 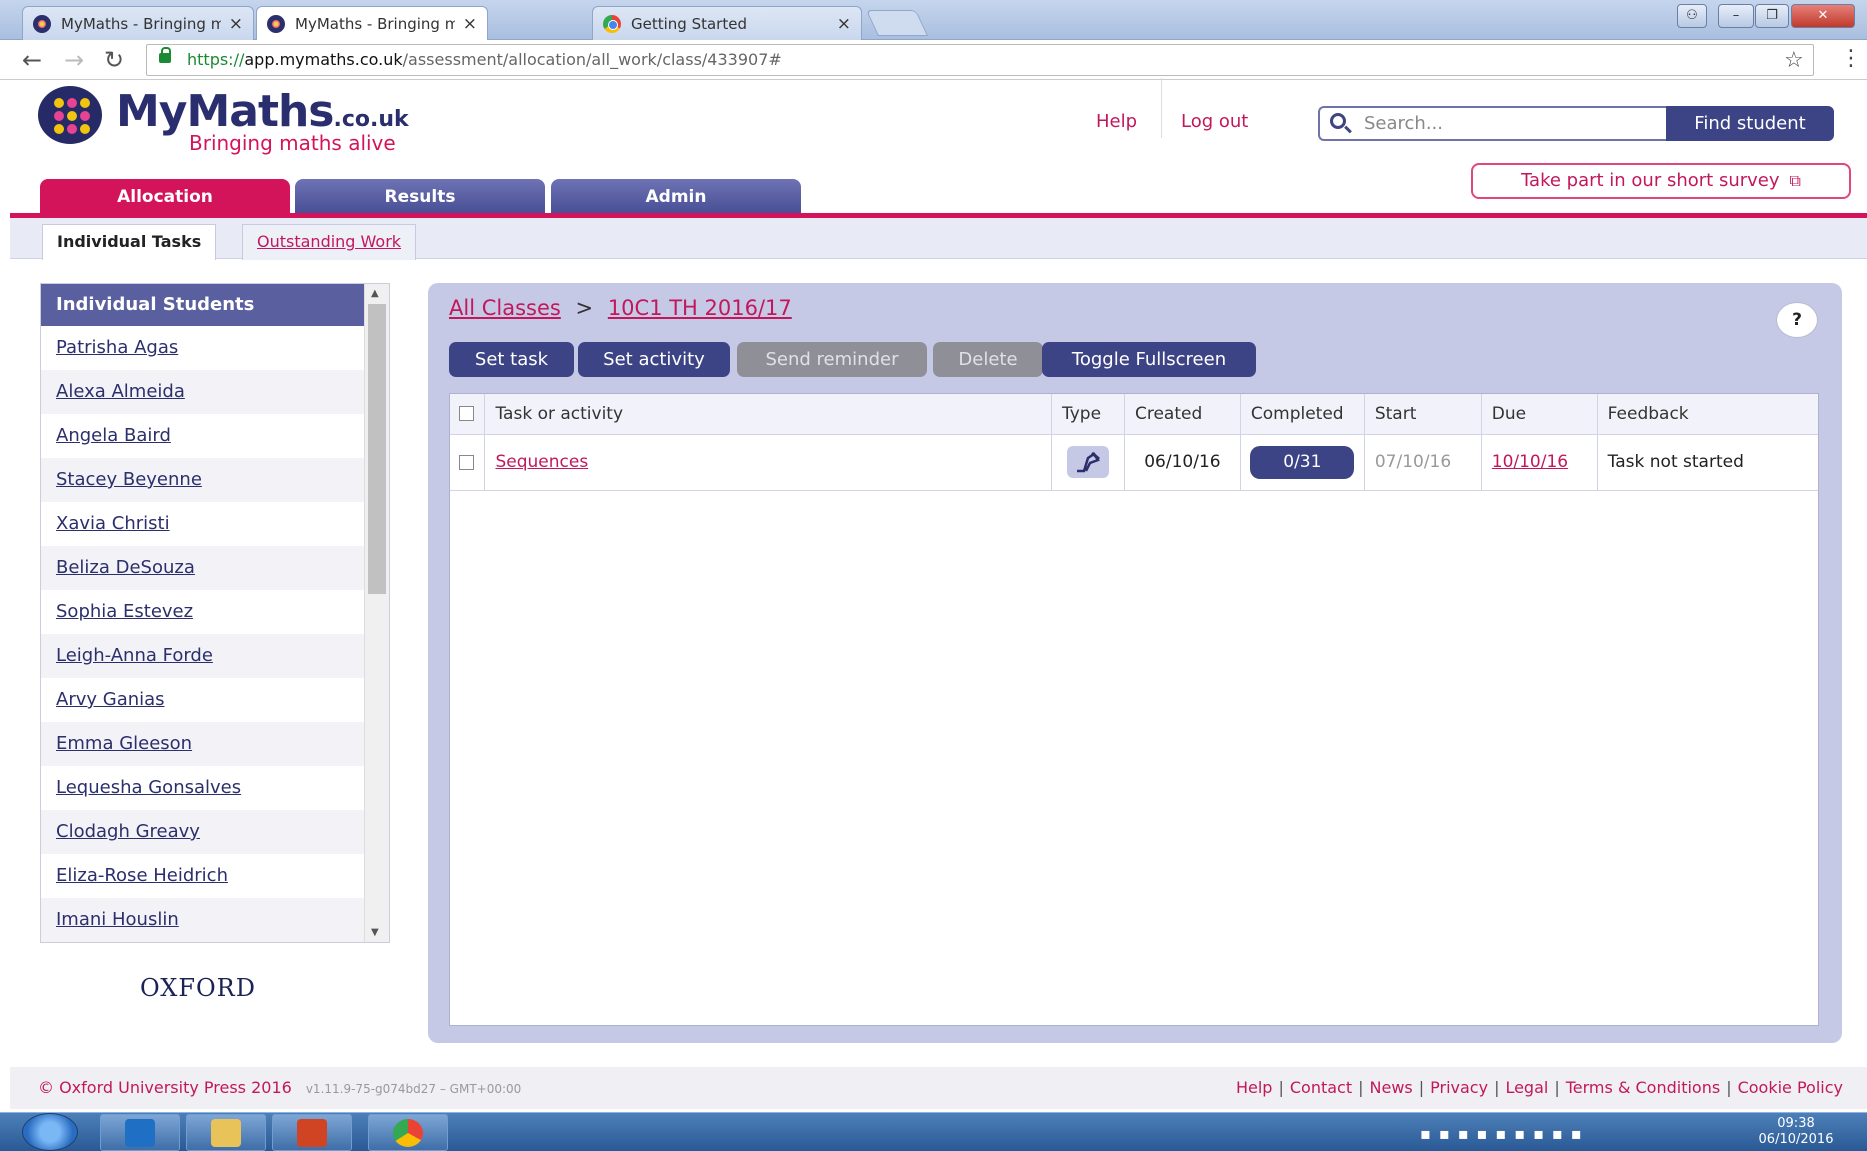 I want to click on restore-icon: ❐, so click(x=1772, y=16).